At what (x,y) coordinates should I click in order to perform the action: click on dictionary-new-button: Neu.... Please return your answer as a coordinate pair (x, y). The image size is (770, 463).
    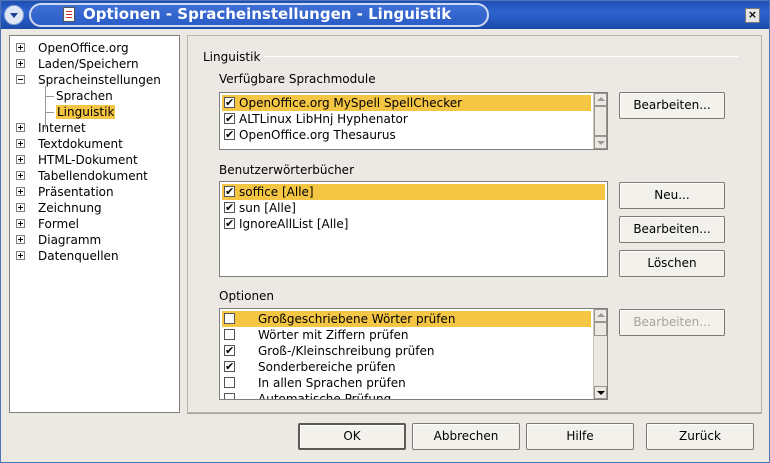
    Looking at the image, I should click on (672, 195).